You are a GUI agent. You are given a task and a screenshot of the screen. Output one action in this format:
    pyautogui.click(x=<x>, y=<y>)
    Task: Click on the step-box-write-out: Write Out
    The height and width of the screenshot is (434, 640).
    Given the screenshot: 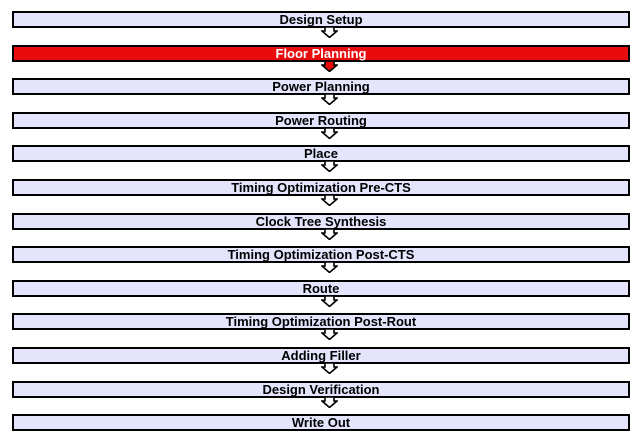 What is the action you would take?
    pyautogui.click(x=321, y=422)
    